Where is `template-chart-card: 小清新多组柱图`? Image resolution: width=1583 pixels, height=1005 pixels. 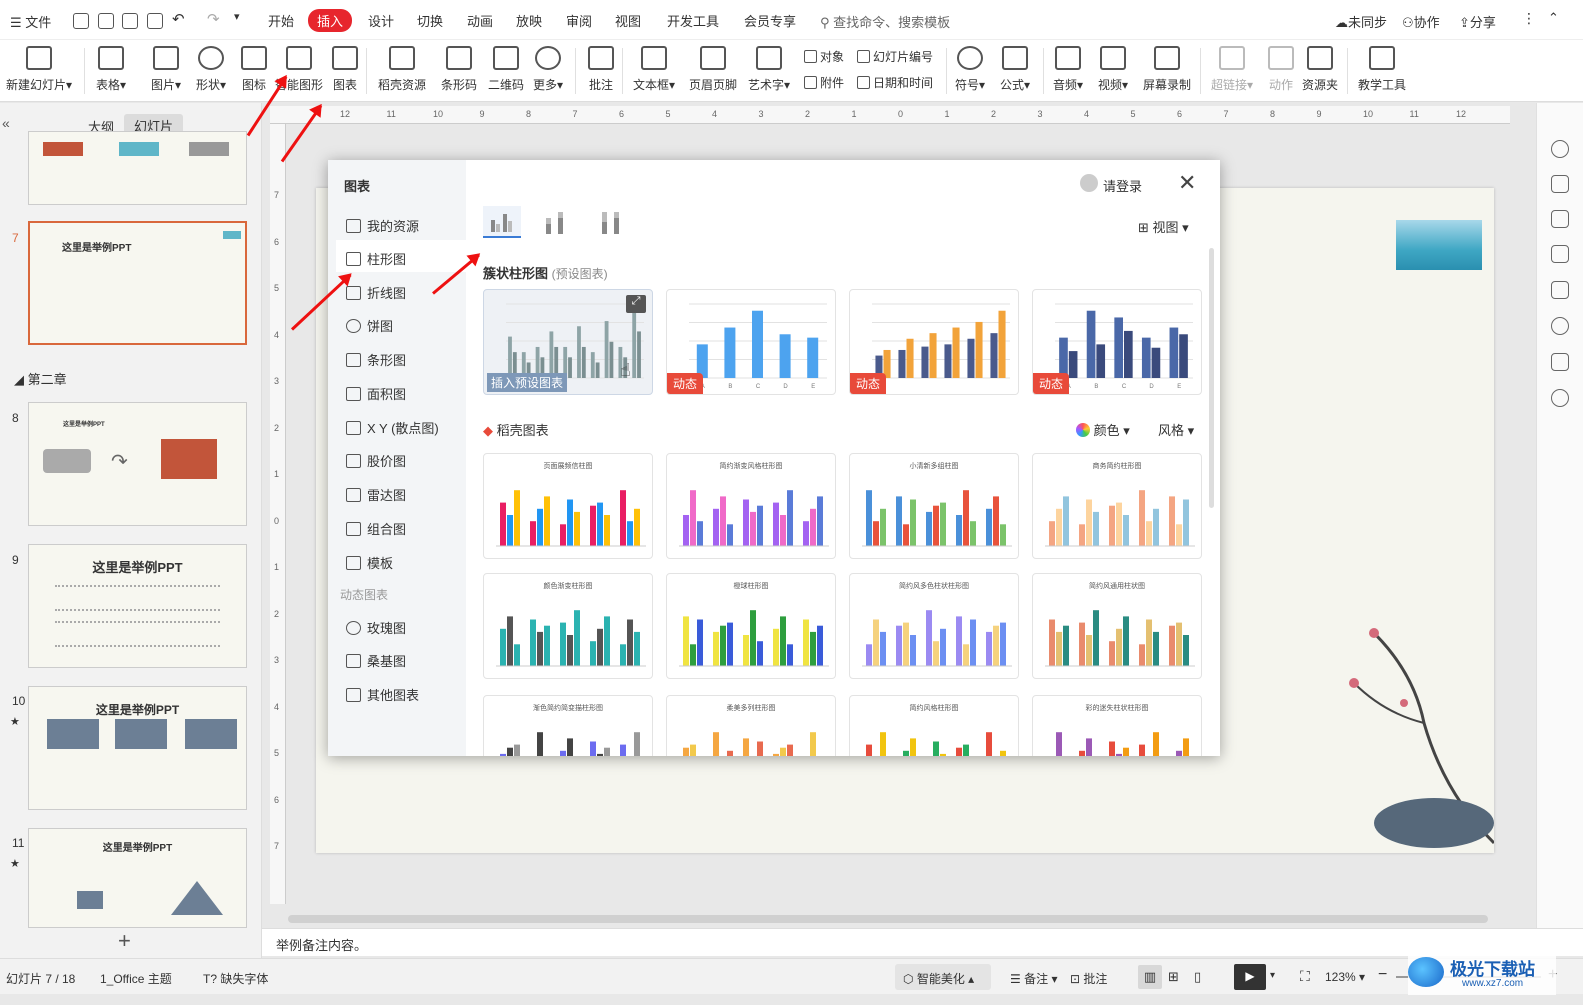 template-chart-card: 小清新多组柱图 is located at coordinates (934, 506).